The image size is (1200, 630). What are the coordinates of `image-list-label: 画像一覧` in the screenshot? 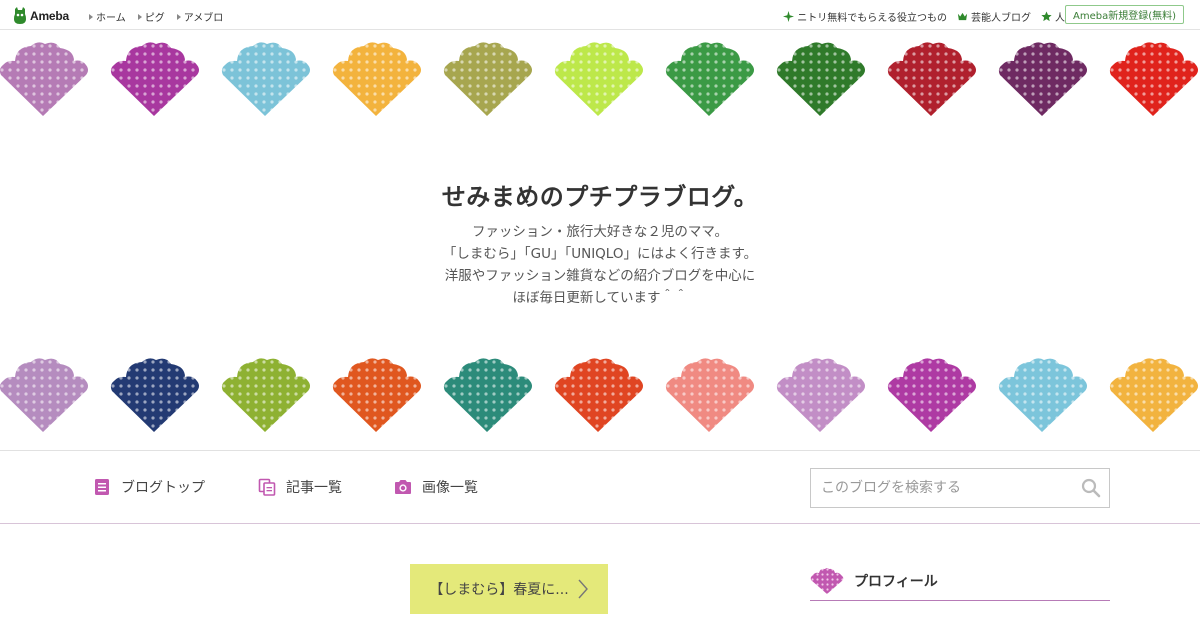 It's located at (450, 488).